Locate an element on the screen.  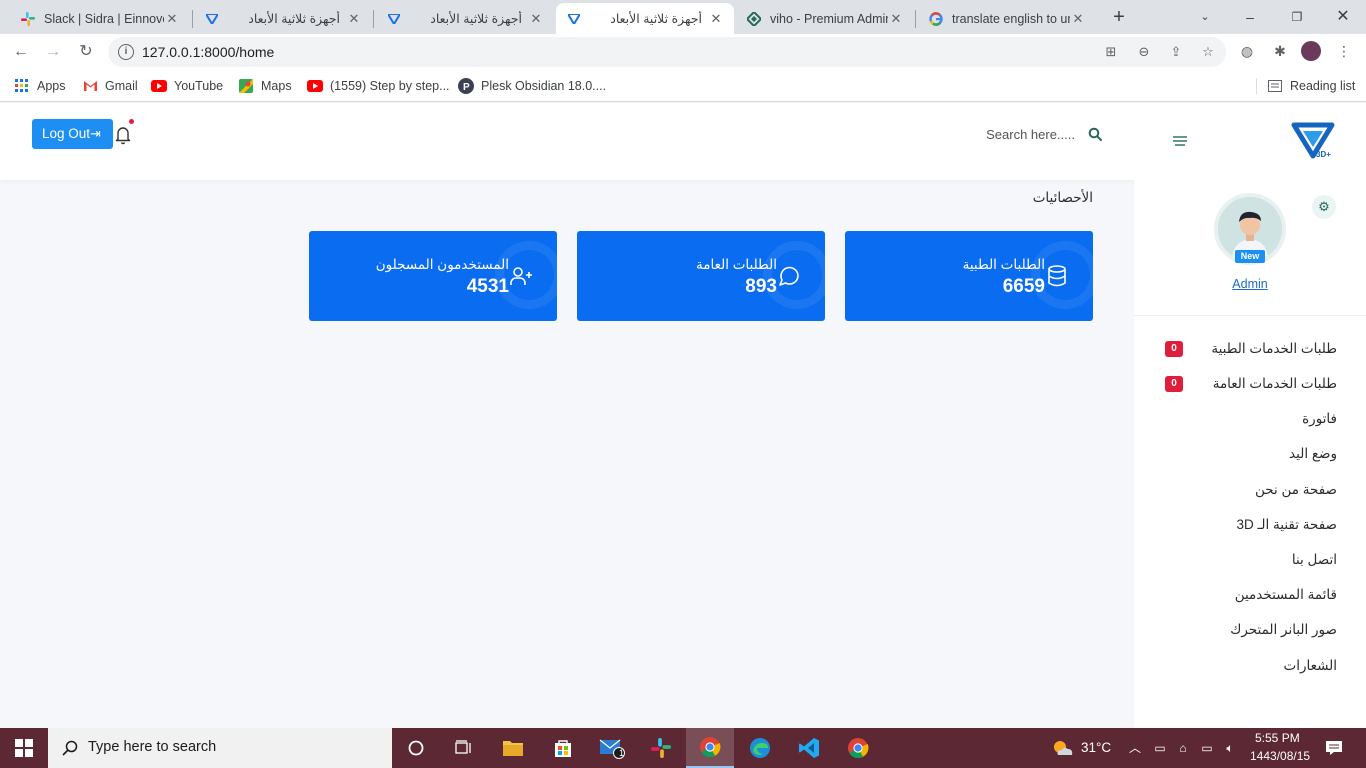
bookmark-maps: Maps is located at coordinates (265, 86).